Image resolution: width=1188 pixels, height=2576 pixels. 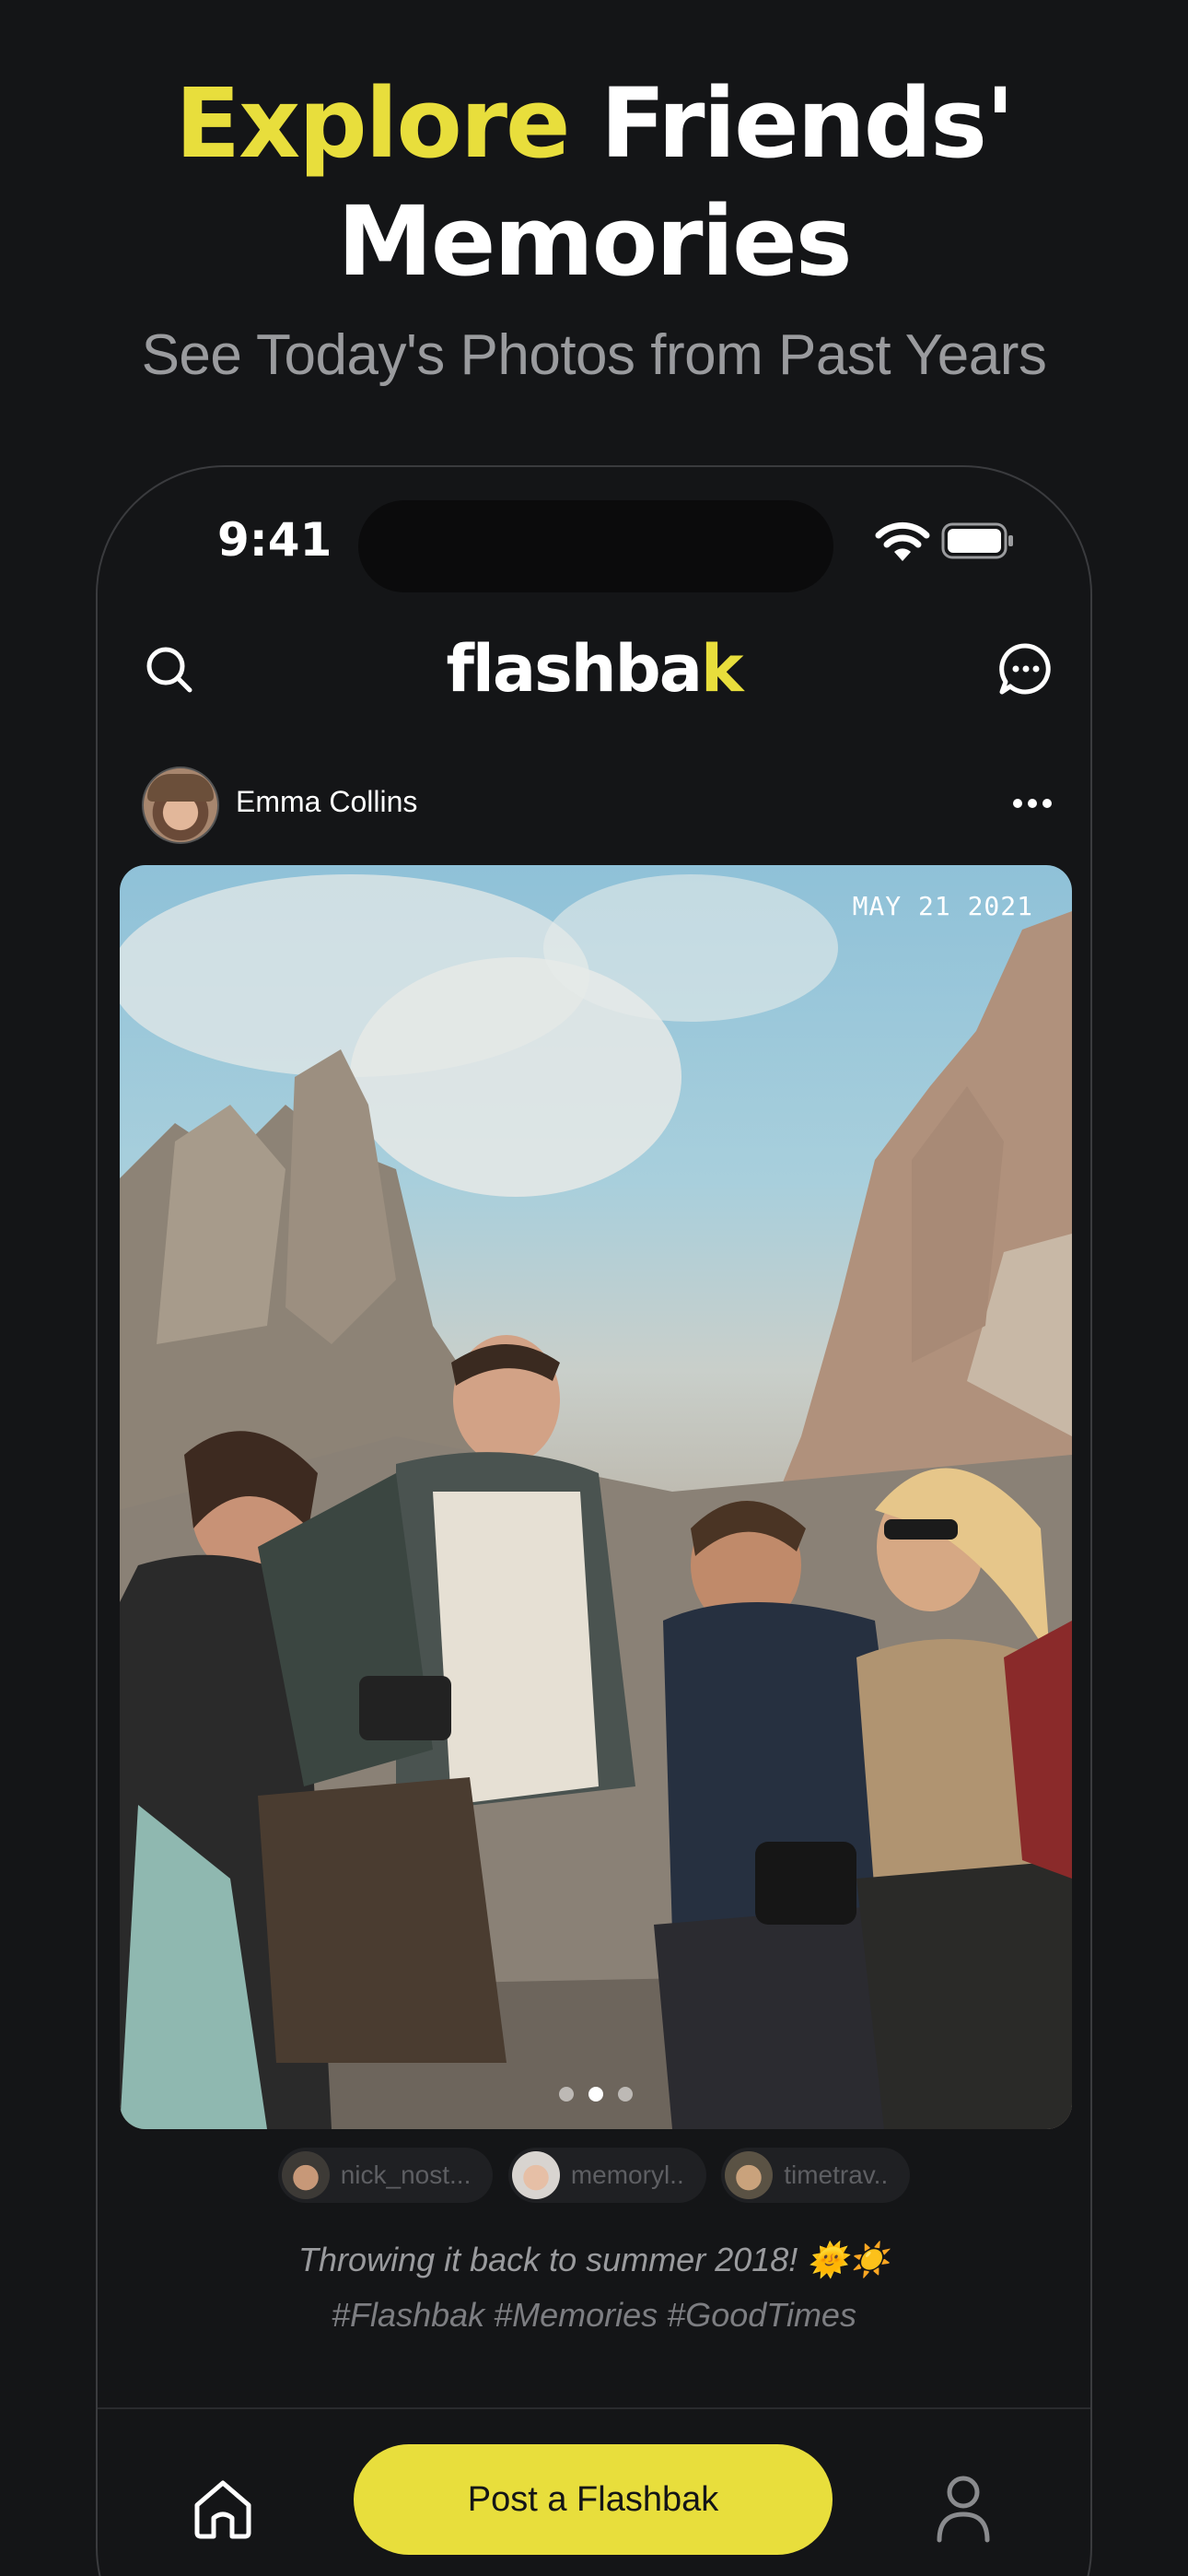 What do you see at coordinates (964, 2509) in the screenshot?
I see `profile-icon` at bounding box center [964, 2509].